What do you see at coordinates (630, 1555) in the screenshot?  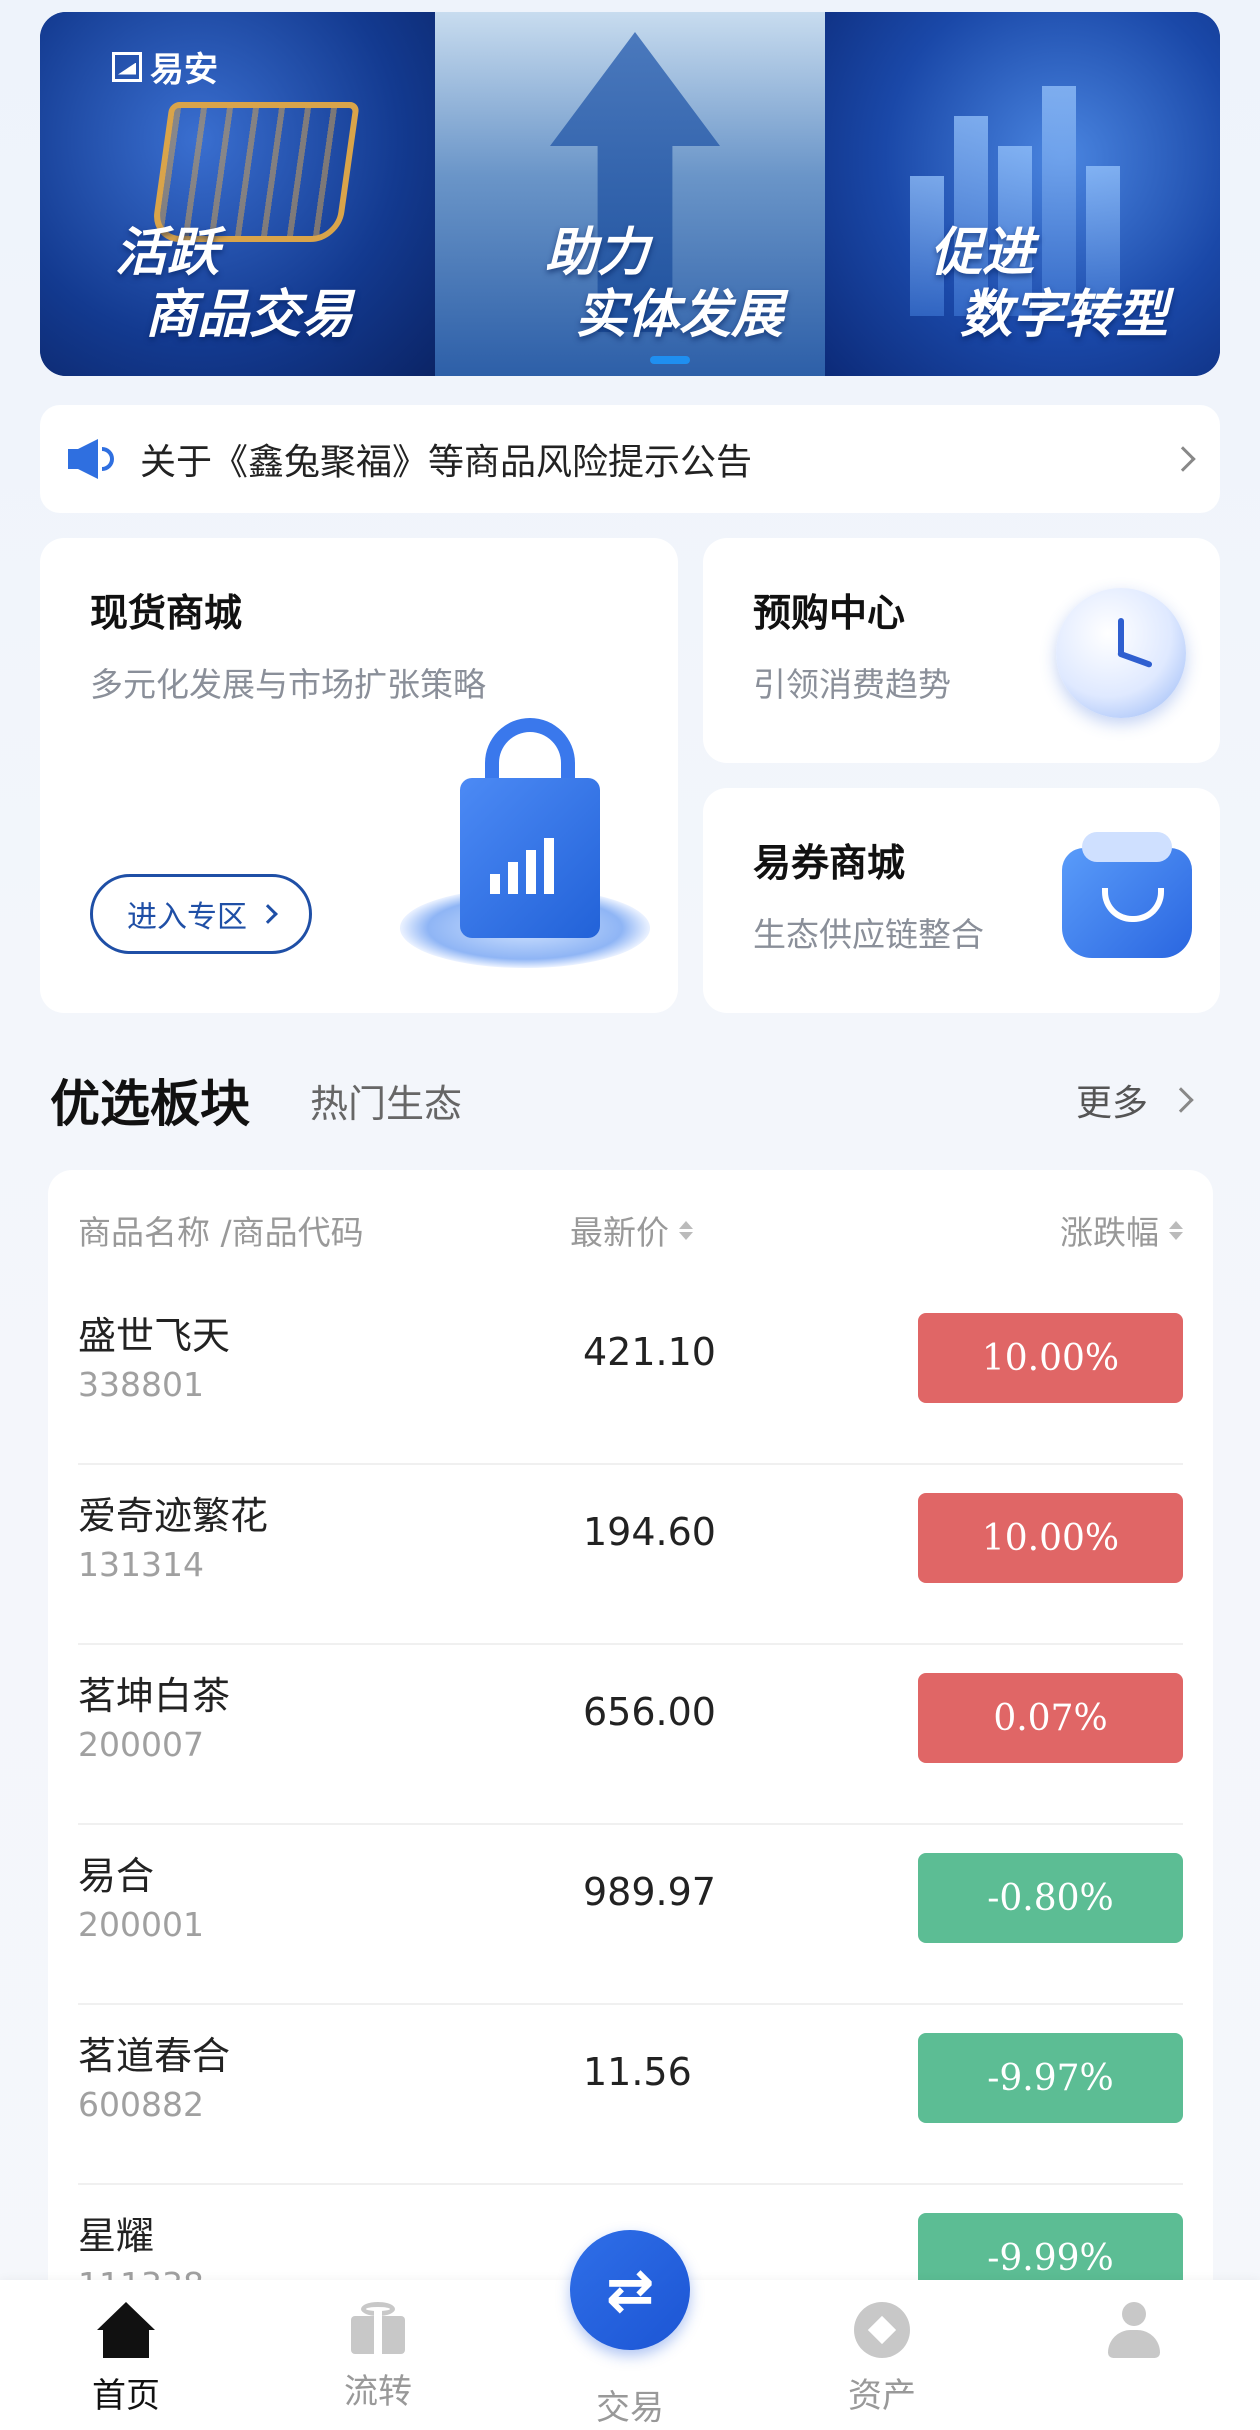 I see `table-row: 爱奇迹繁花 131314 194.60 10.00%` at bounding box center [630, 1555].